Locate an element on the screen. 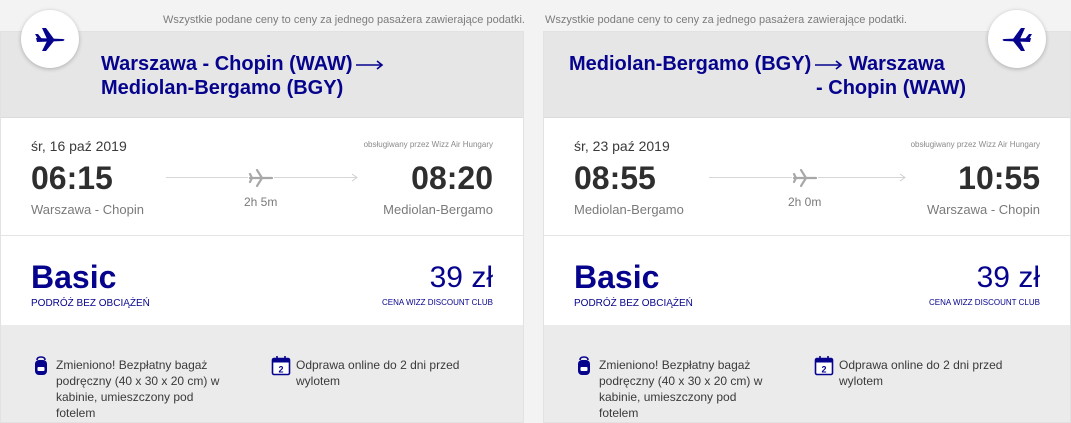  inbound-fare-subtitle: PODRÓŻ BEZ OBCIĄŻEŃ is located at coordinates (633, 303).